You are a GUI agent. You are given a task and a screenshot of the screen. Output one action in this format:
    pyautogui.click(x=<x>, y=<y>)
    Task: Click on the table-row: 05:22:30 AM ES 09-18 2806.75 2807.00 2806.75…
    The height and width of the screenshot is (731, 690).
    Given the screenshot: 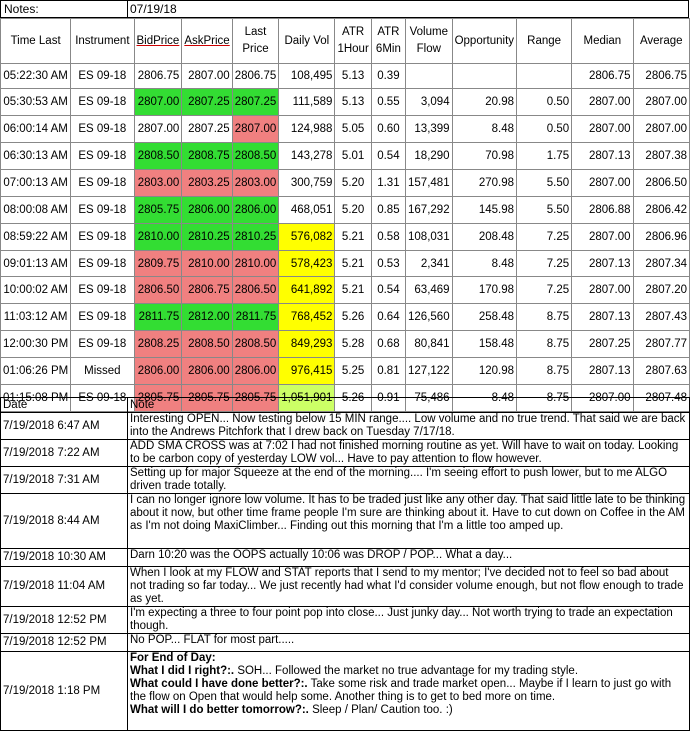 What is the action you would take?
    pyautogui.click(x=345, y=76)
    